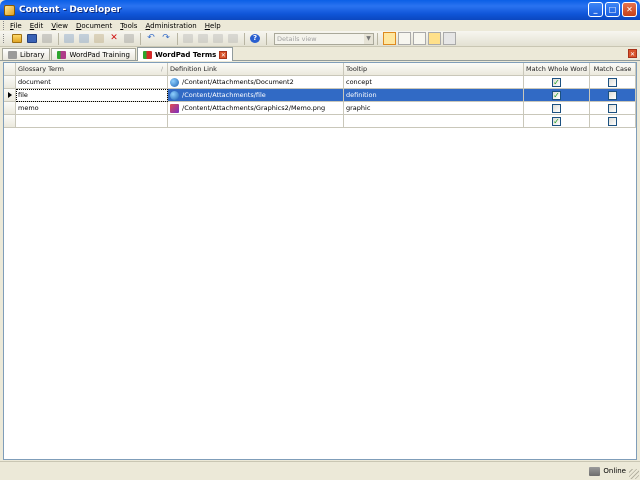 This screenshot has height=480, width=640. I want to click on maximize-button: □, so click(612, 9).